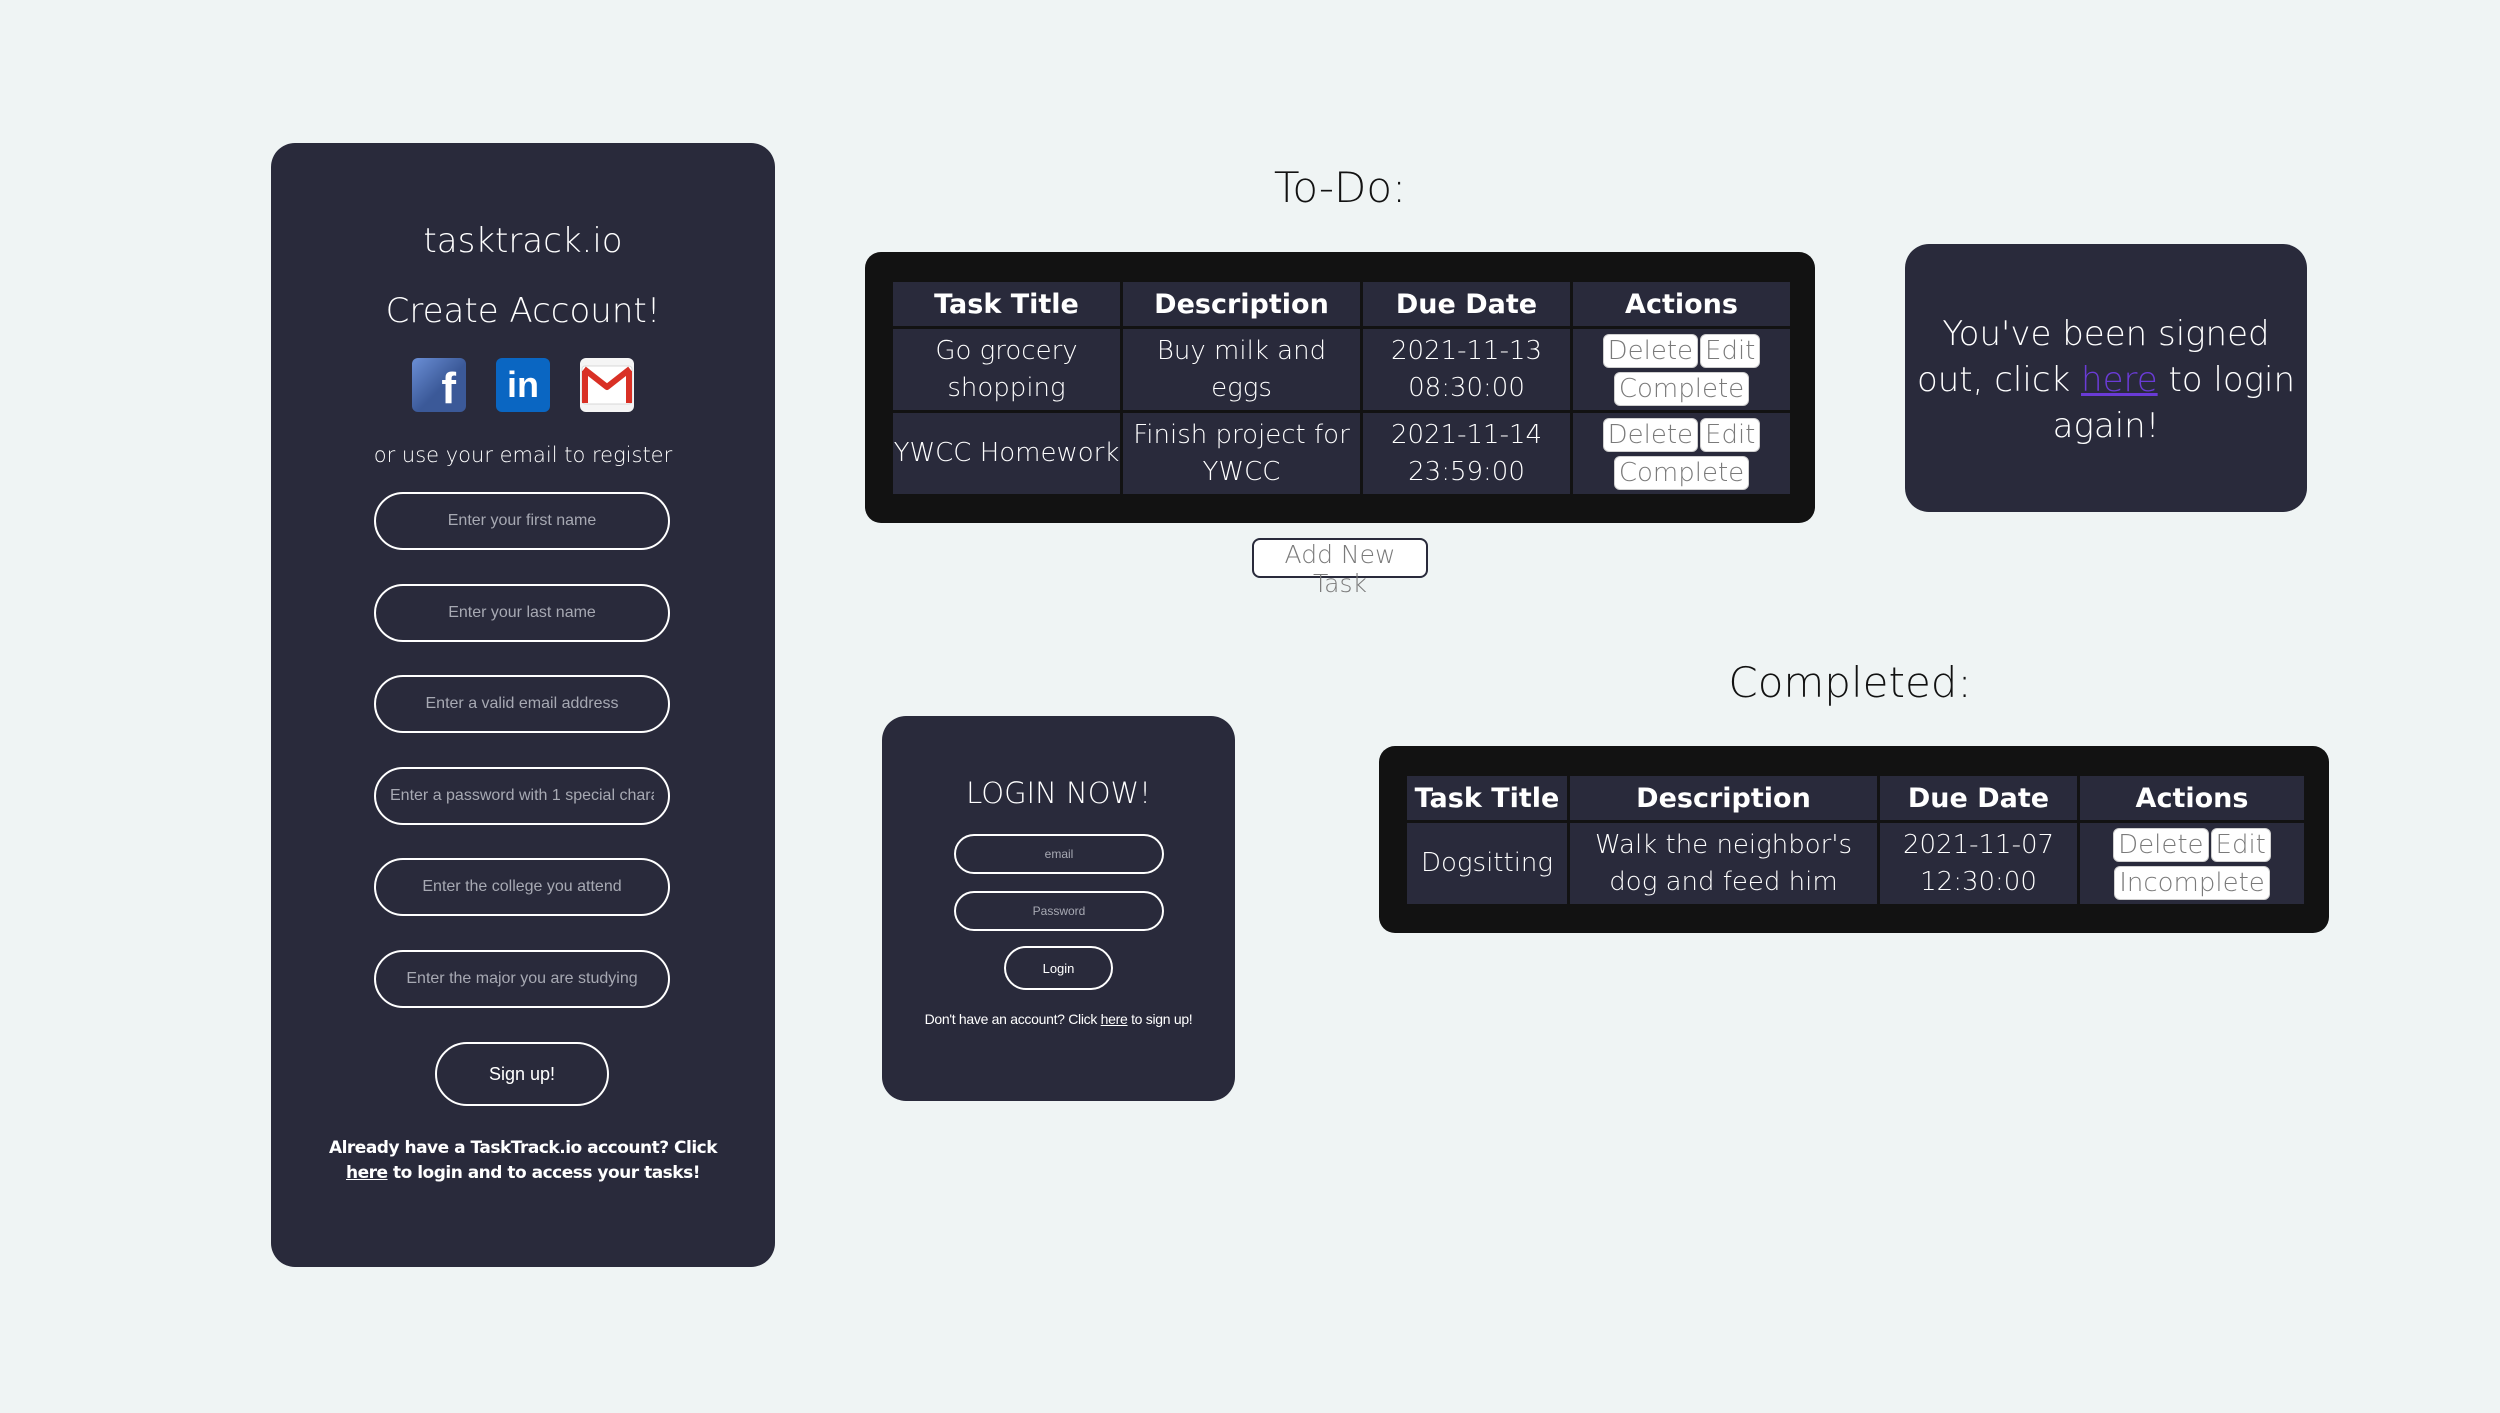  I want to click on last-name-input, so click(522, 613).